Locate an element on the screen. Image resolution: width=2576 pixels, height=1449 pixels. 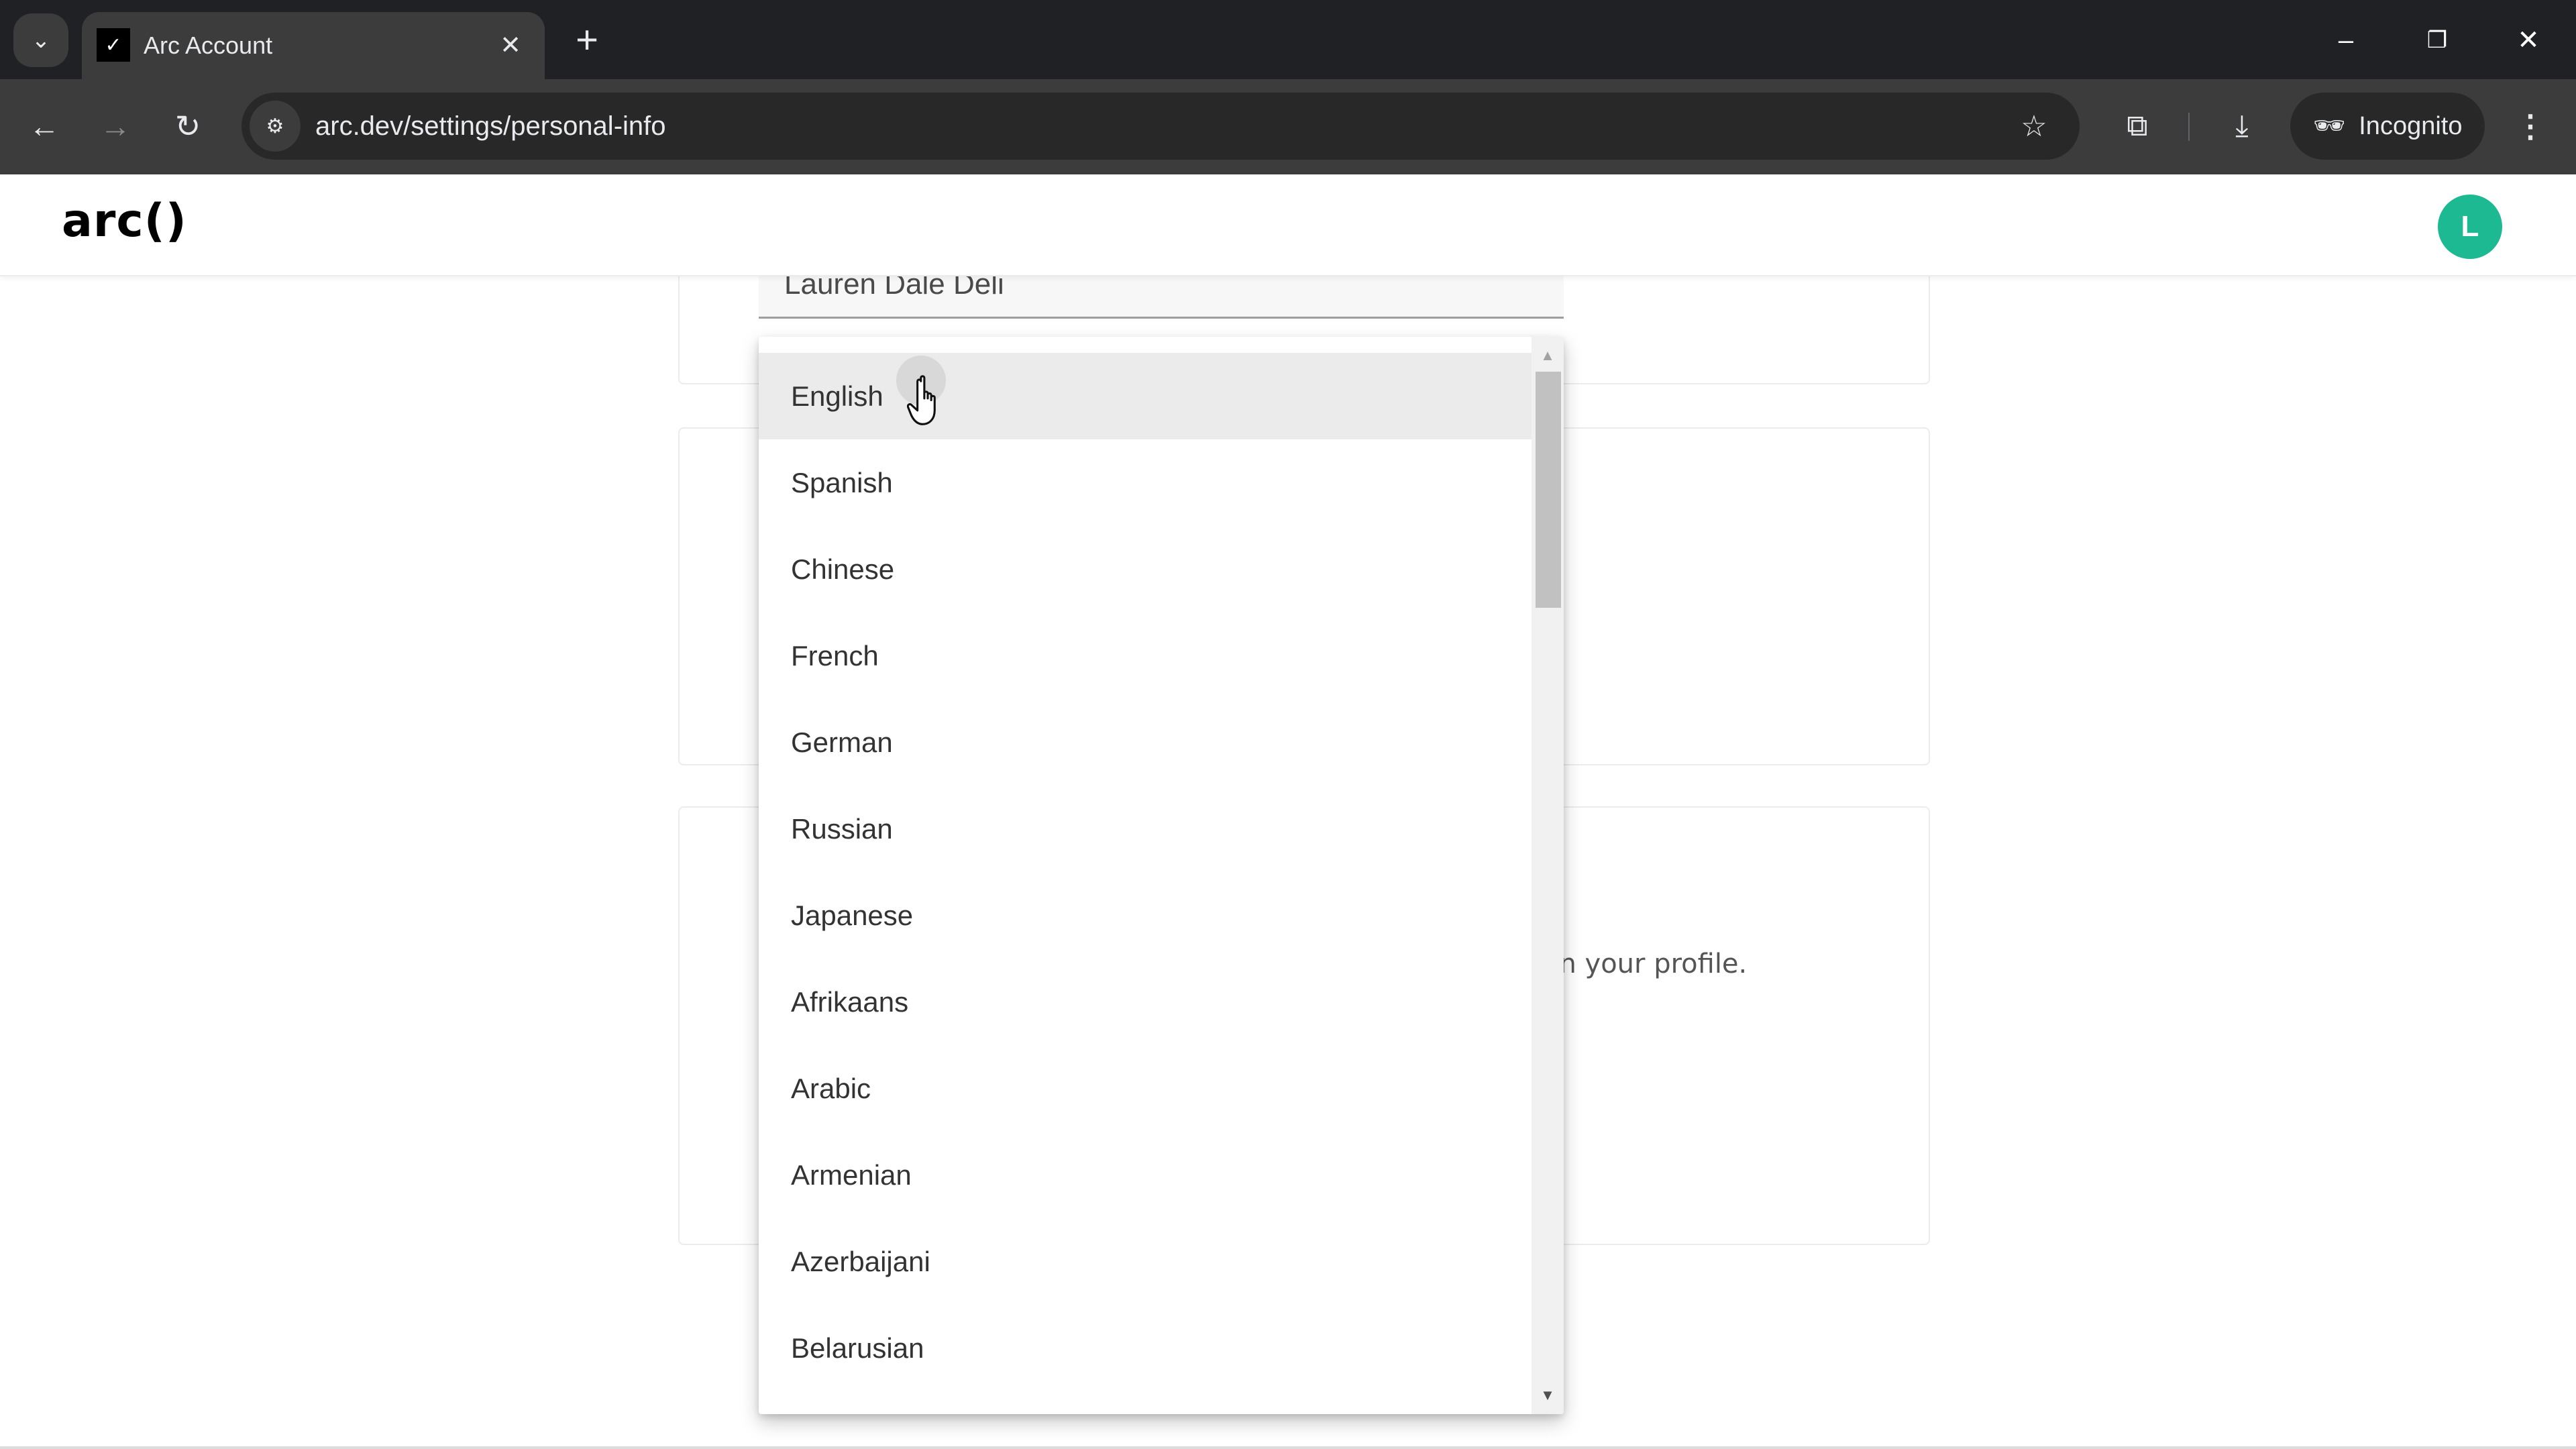
language-option-label: Azerbaijani is located at coordinates (860, 1261).